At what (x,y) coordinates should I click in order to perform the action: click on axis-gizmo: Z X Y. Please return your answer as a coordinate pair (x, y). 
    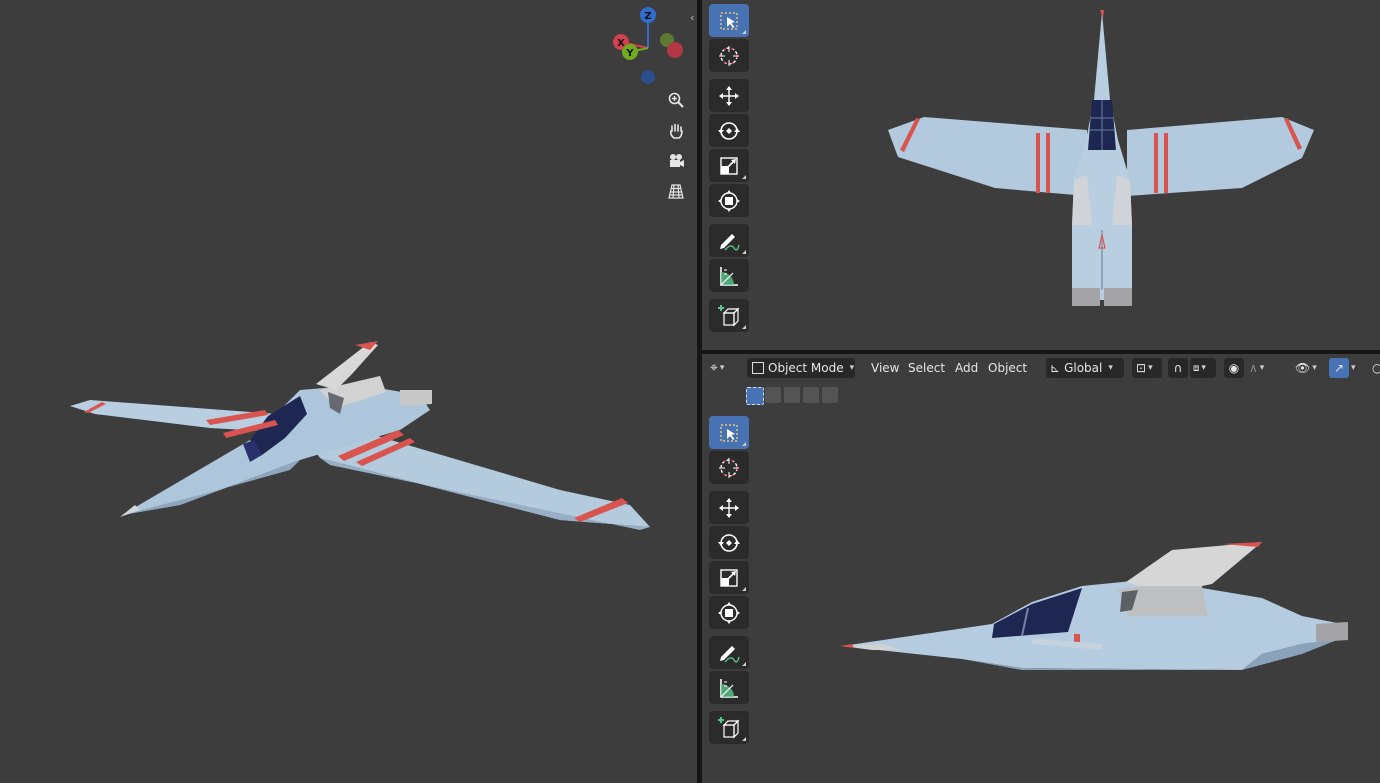
    Looking at the image, I should click on (650, 50).